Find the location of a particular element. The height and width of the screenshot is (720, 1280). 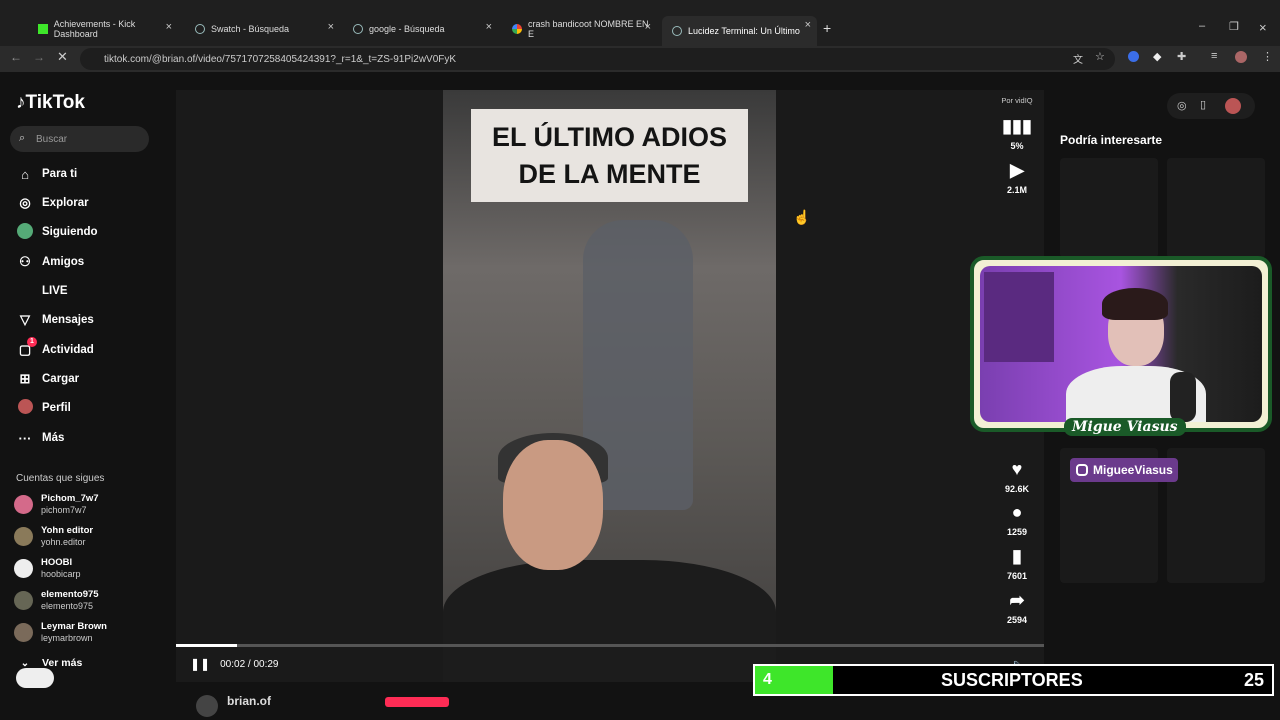

progress-fill is located at coordinates (206, 645).